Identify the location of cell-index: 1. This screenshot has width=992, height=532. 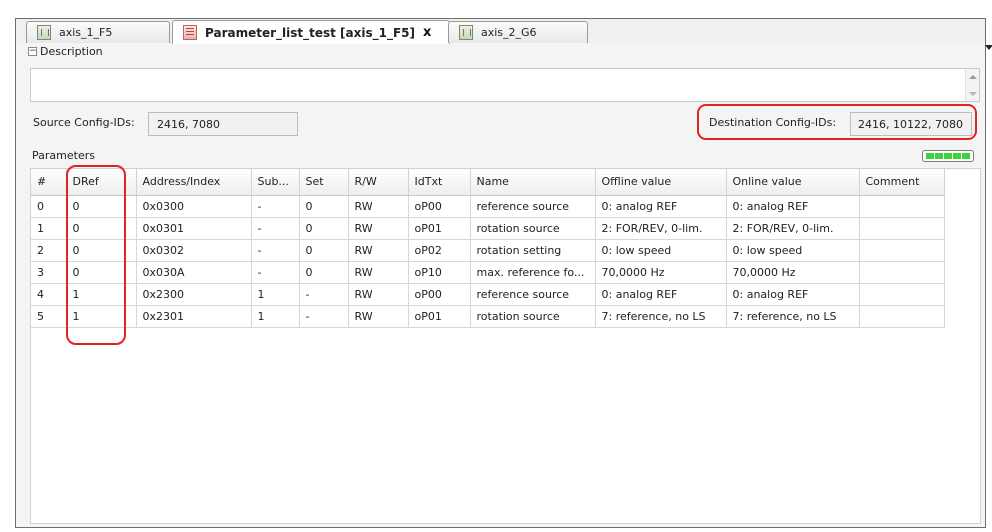
(49, 228).